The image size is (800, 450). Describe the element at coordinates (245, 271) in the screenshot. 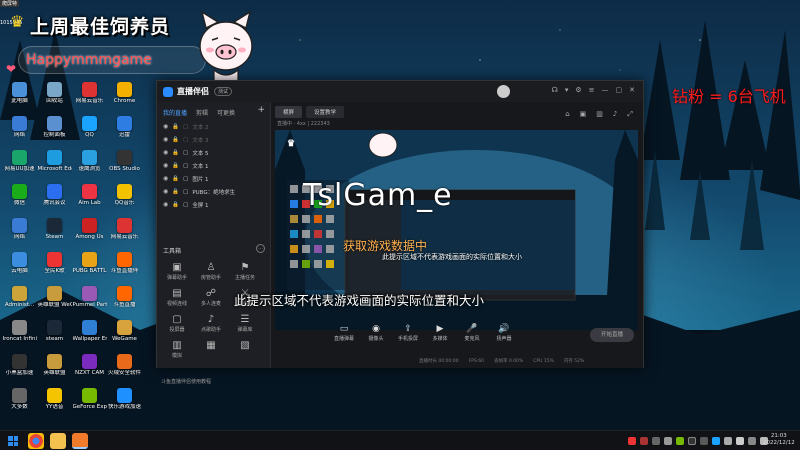

I see `toolbox-item: ⚑ 主播任务` at that location.